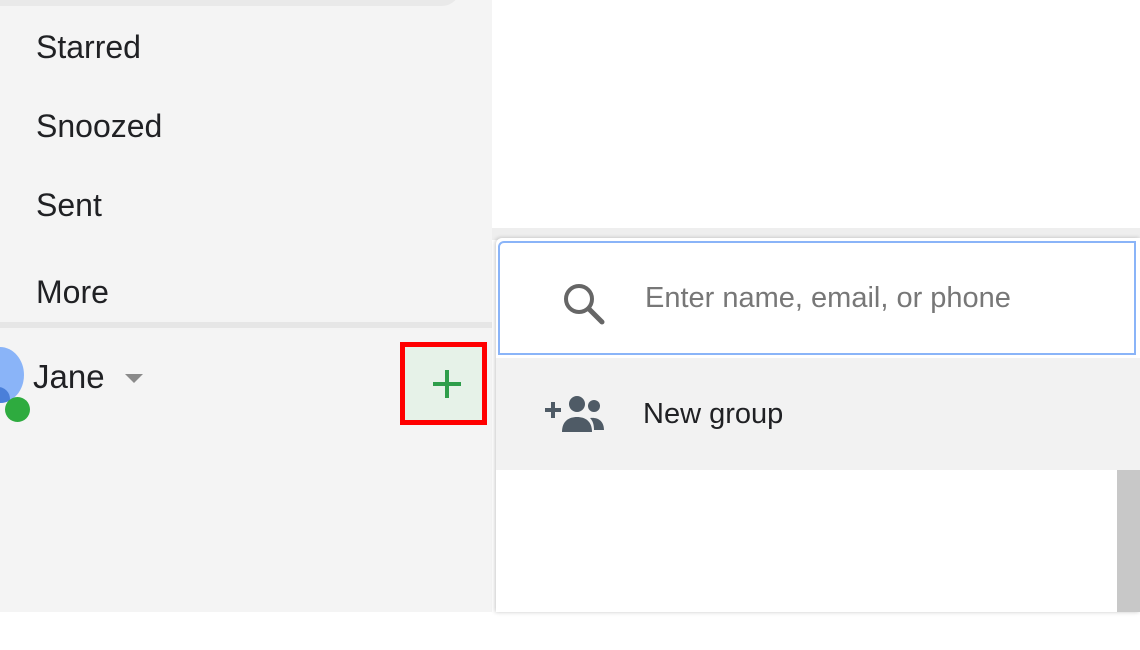  Describe the element at coordinates (1128, 541) in the screenshot. I see `popup-scrollbar` at that location.